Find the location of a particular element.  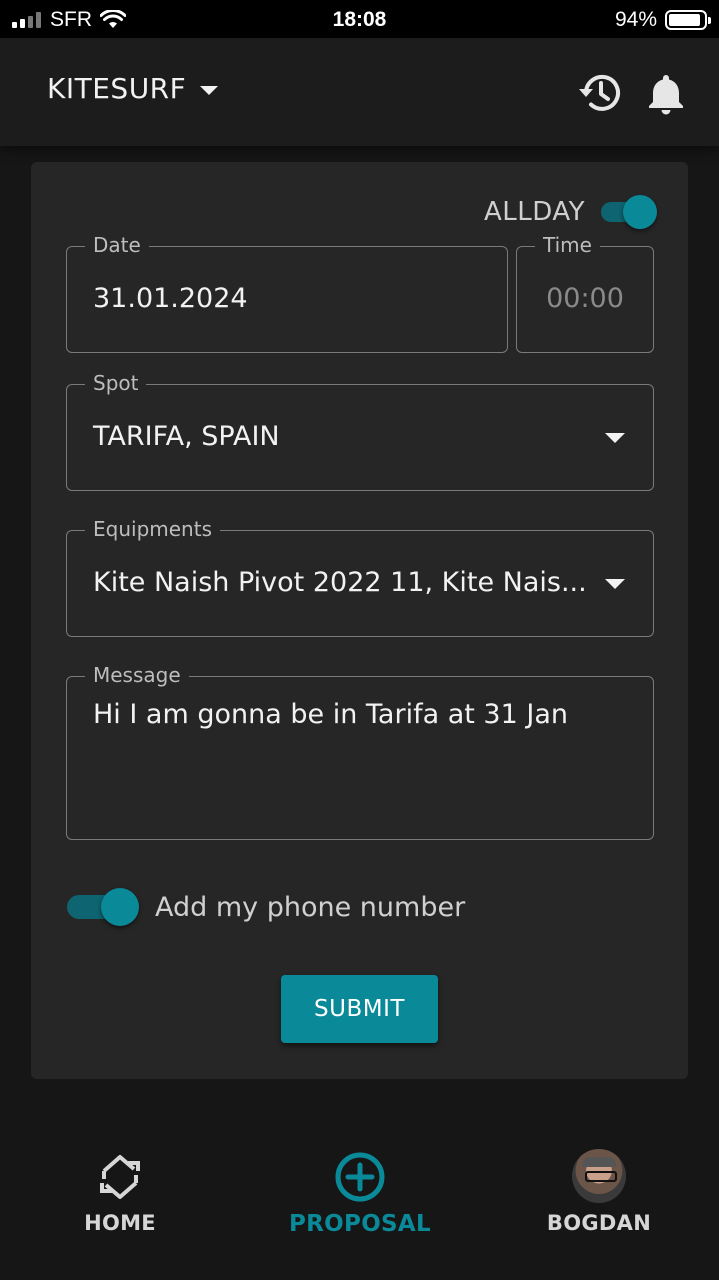

nav-proposal-label: PROPOSAL is located at coordinates (360, 1224).